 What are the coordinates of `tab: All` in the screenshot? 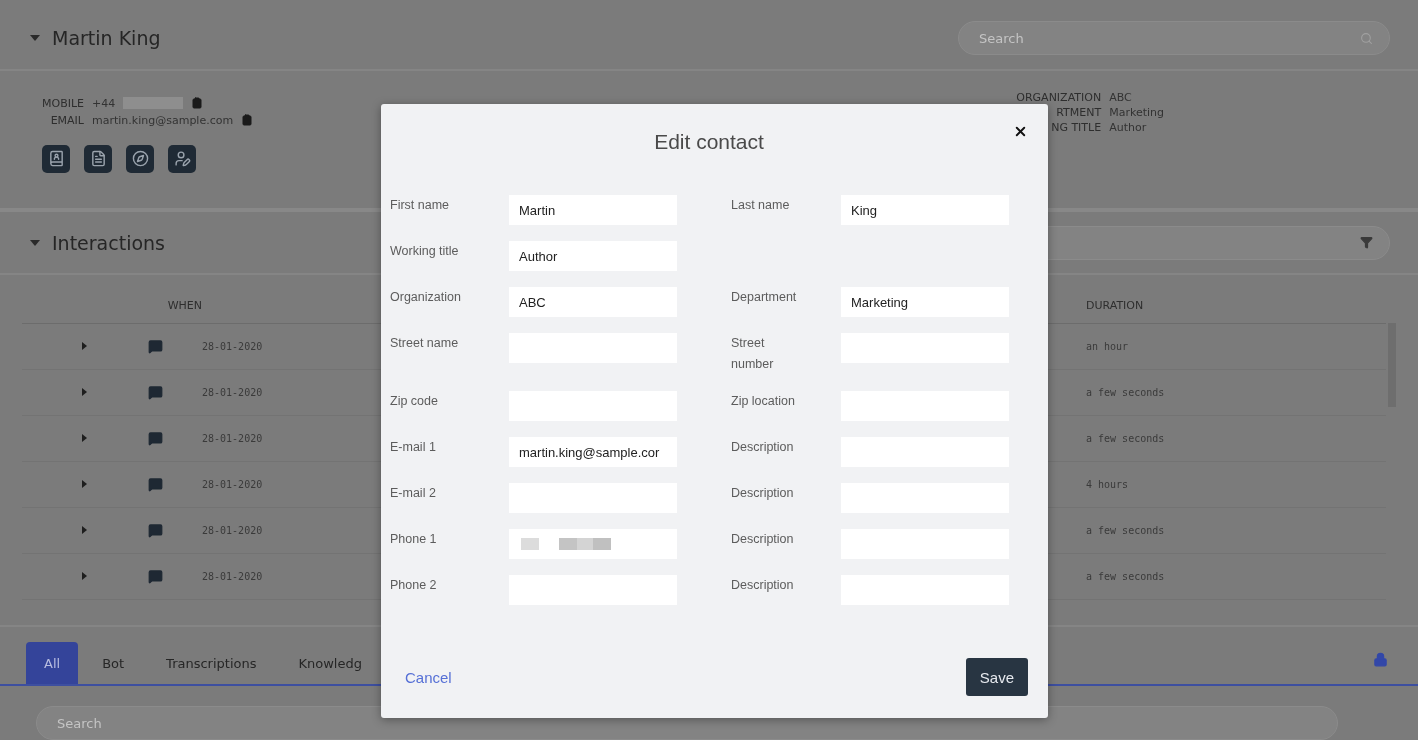 It's located at (52, 663).